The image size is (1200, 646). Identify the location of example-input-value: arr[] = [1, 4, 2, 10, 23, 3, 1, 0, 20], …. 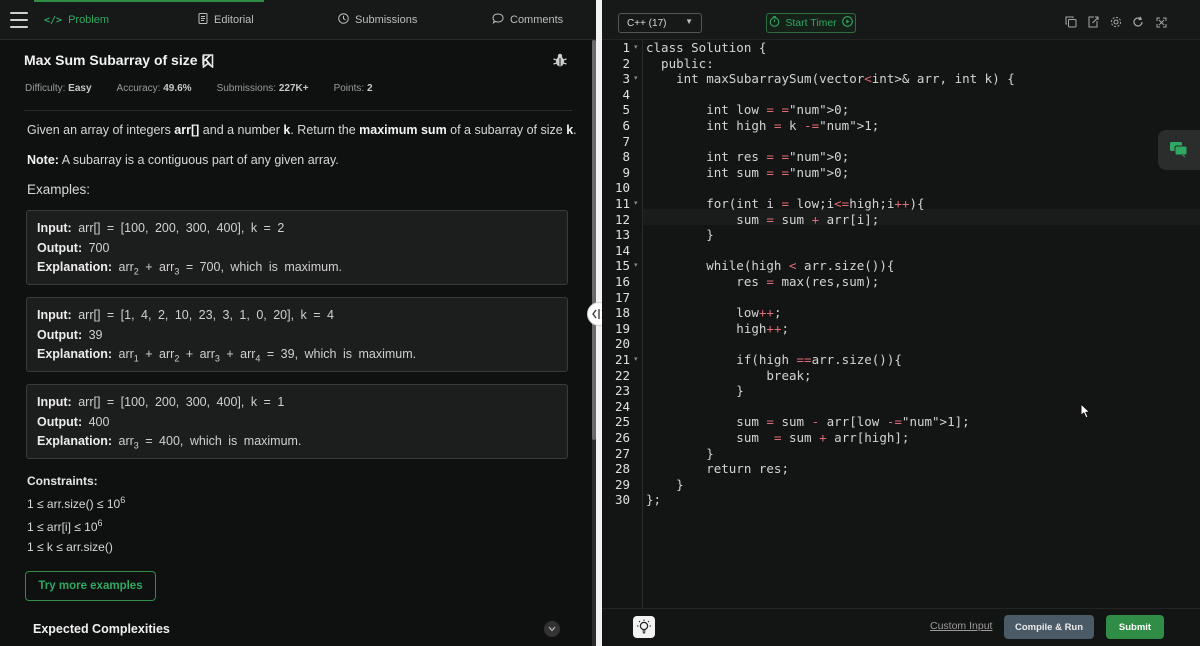
(206, 315).